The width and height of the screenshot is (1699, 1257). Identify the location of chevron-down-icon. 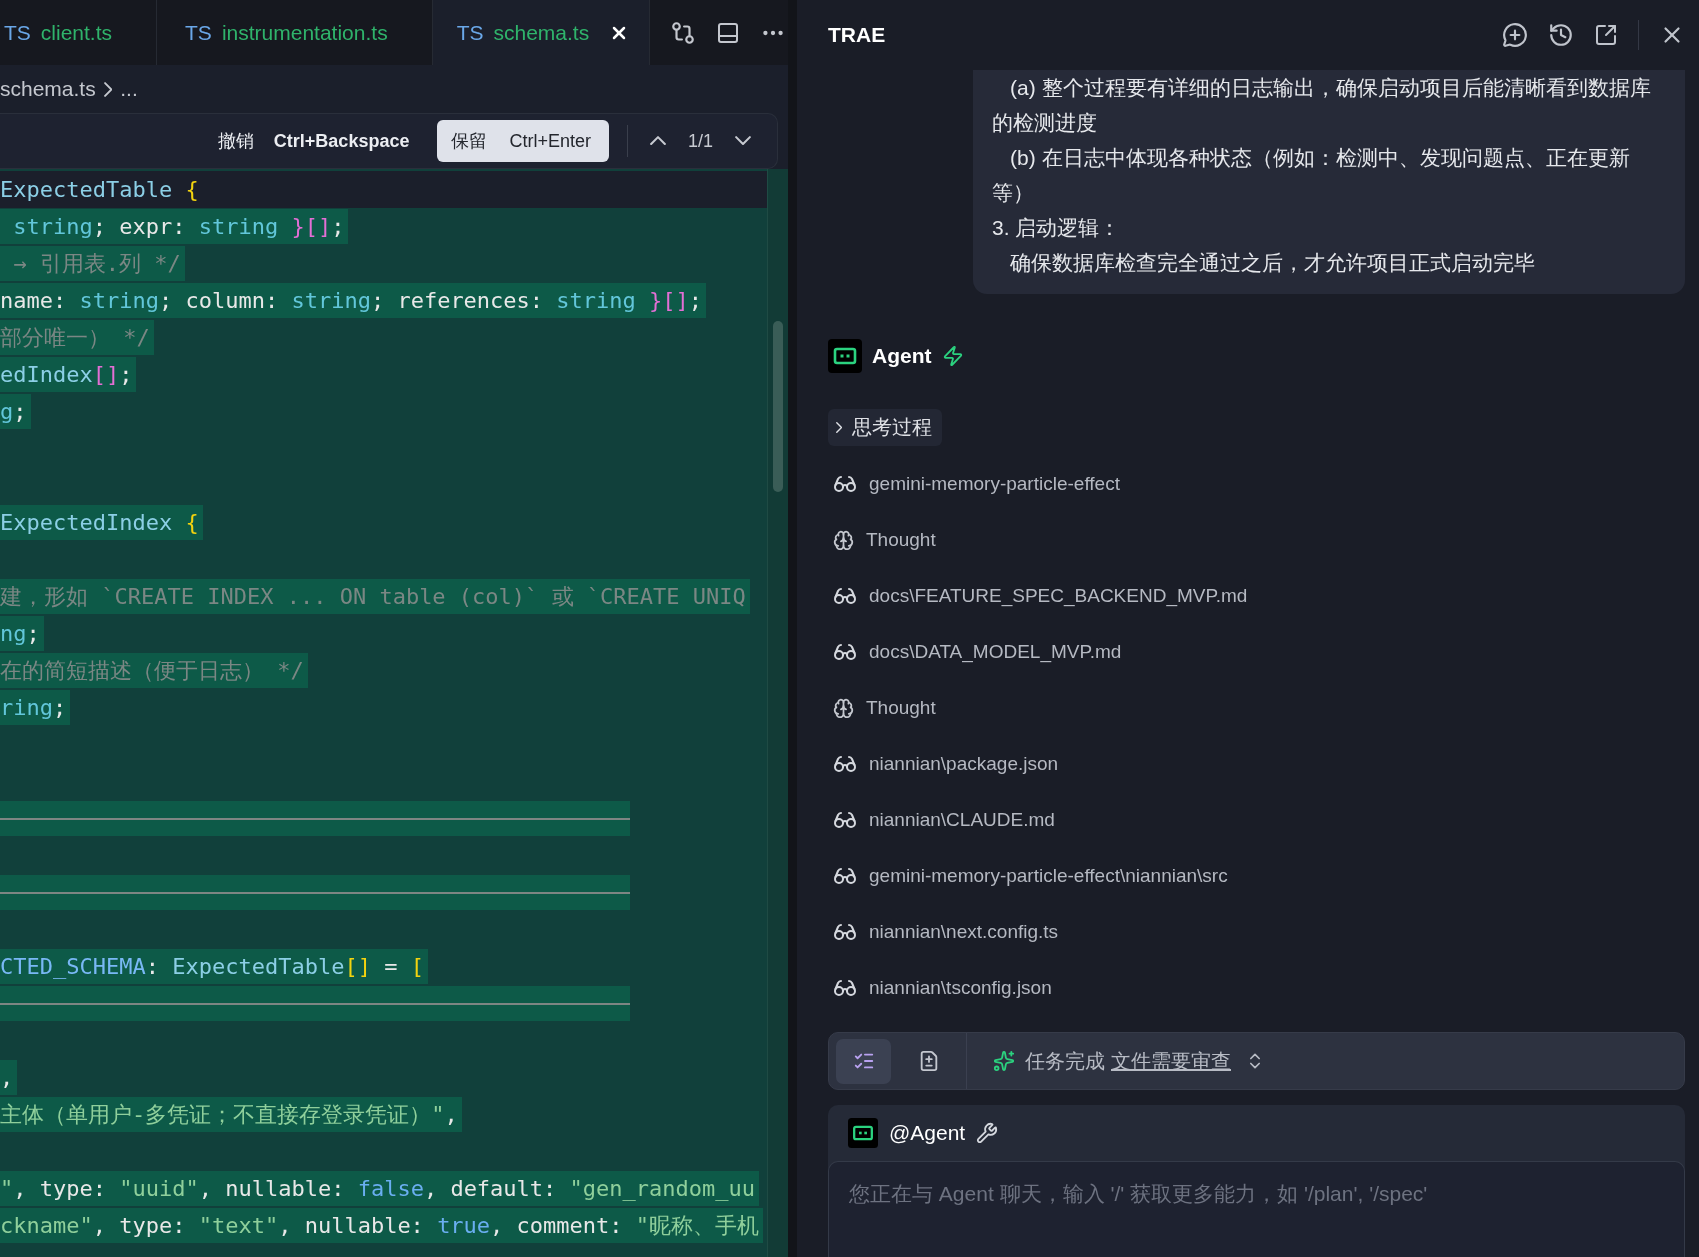
(743, 141).